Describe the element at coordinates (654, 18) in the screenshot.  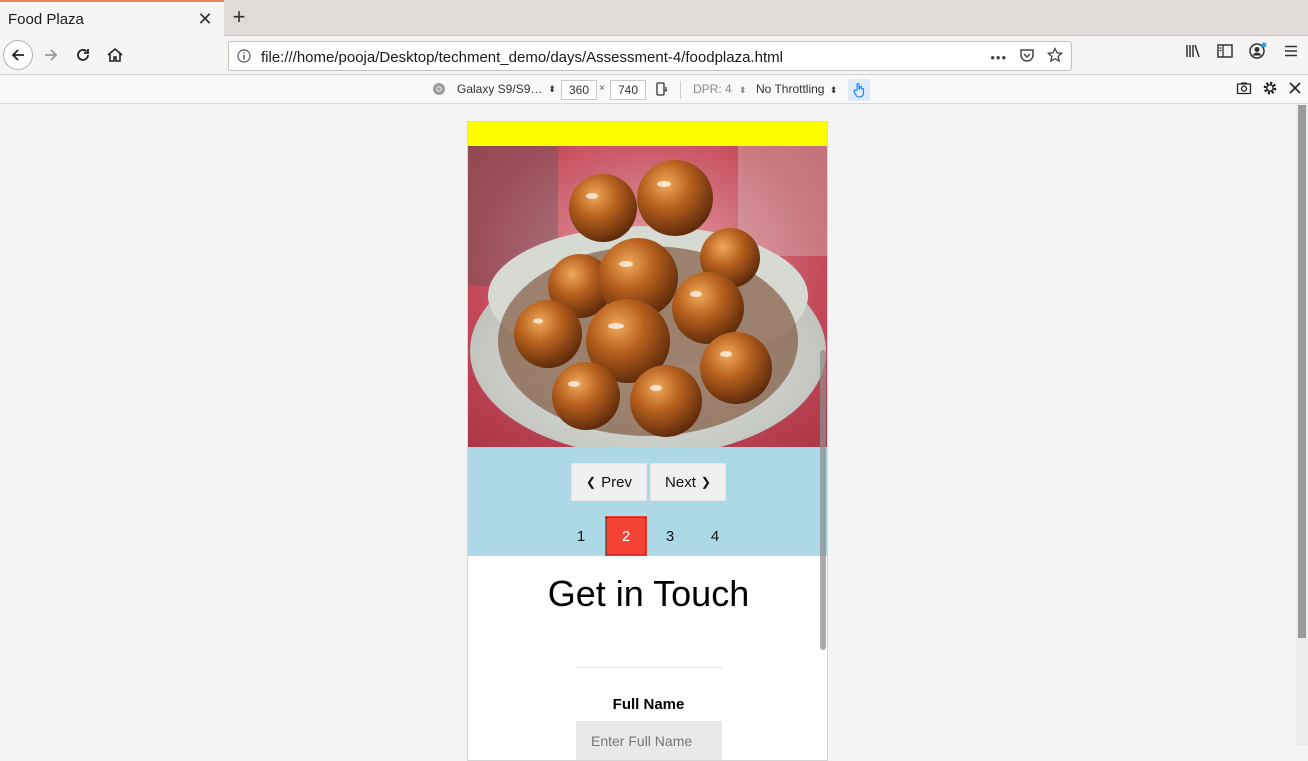
I see `tab-strip: Food Plaza ✕ +` at that location.